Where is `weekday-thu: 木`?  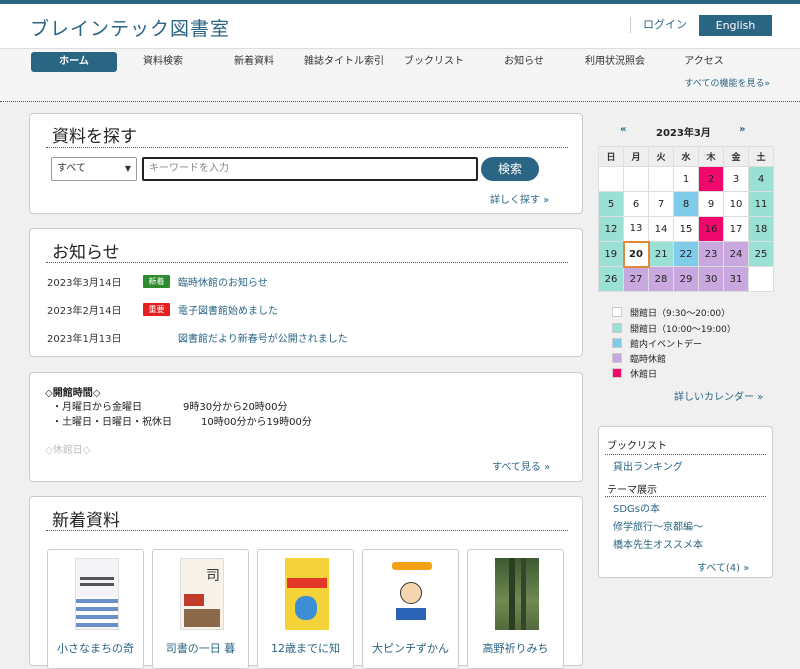
weekday-thu: 木 is located at coordinates (711, 156).